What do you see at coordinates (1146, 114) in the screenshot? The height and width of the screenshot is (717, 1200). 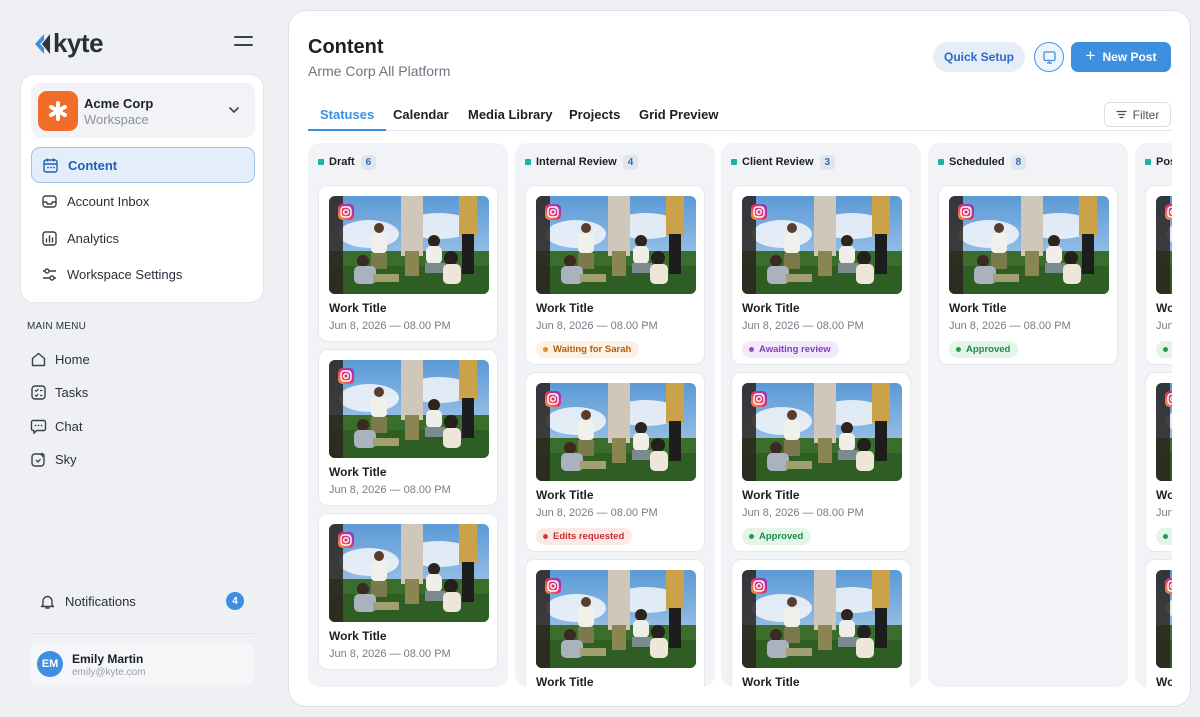 I see `filter-label: Filter` at bounding box center [1146, 114].